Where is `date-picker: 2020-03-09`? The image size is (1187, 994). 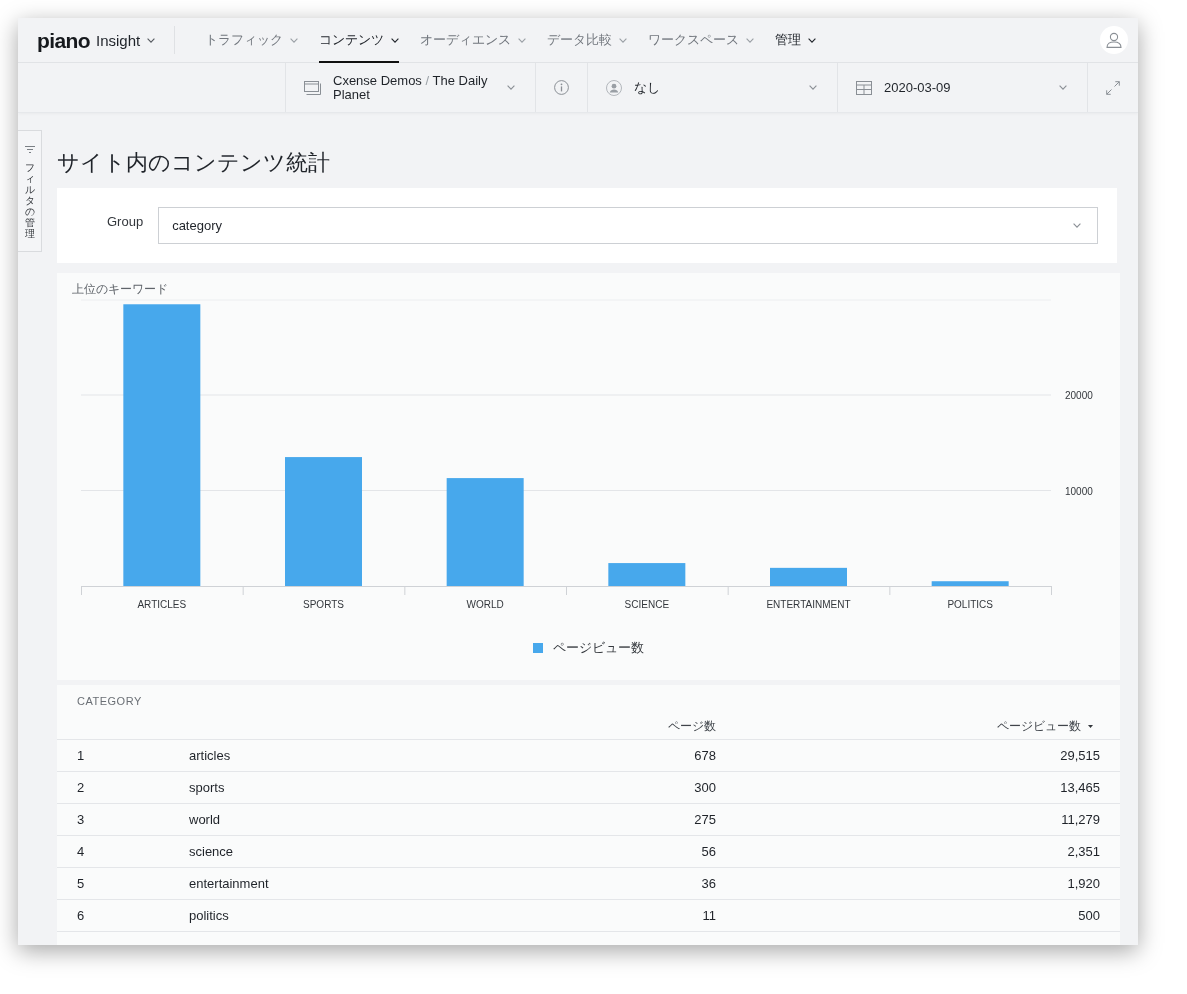 date-picker: 2020-03-09 is located at coordinates (962, 87).